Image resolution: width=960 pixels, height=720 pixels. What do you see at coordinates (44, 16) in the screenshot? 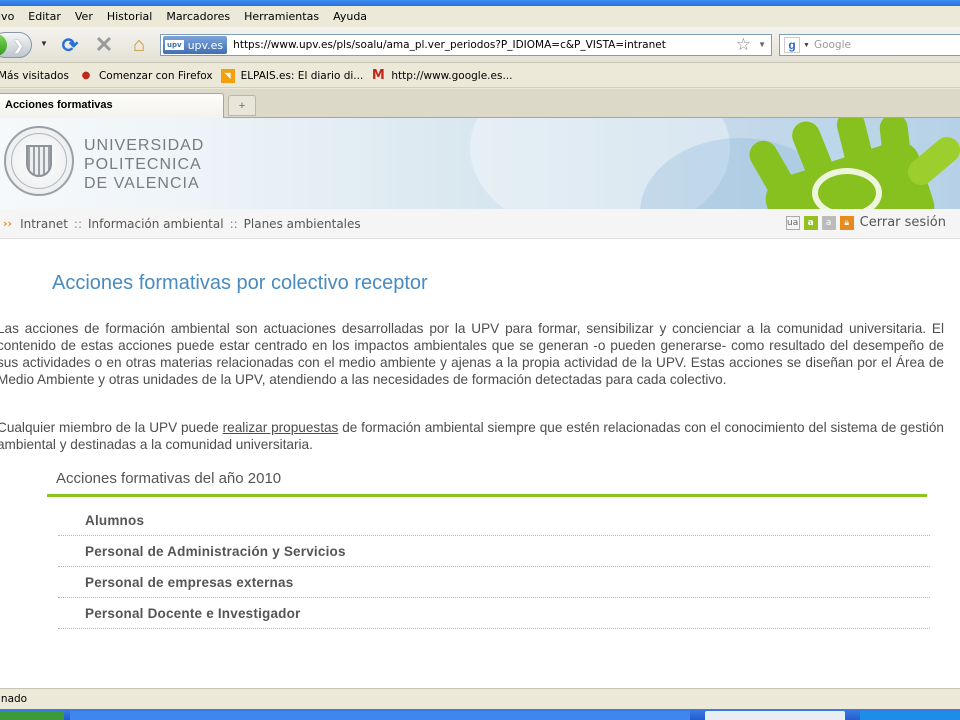
I see `menu-editar: Editar` at bounding box center [44, 16].